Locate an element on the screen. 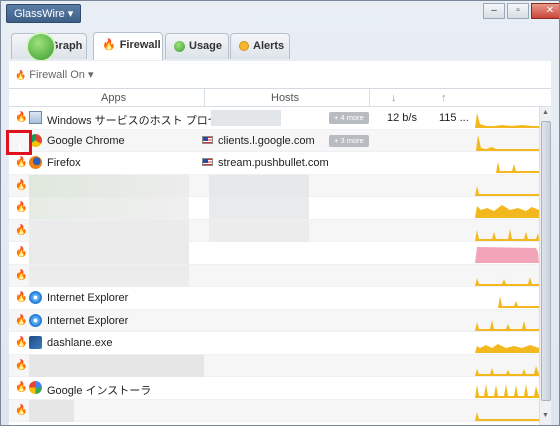 The height and width of the screenshot is (426, 560). table-header: Apps Hosts ↓ ↑ is located at coordinates (280, 98).